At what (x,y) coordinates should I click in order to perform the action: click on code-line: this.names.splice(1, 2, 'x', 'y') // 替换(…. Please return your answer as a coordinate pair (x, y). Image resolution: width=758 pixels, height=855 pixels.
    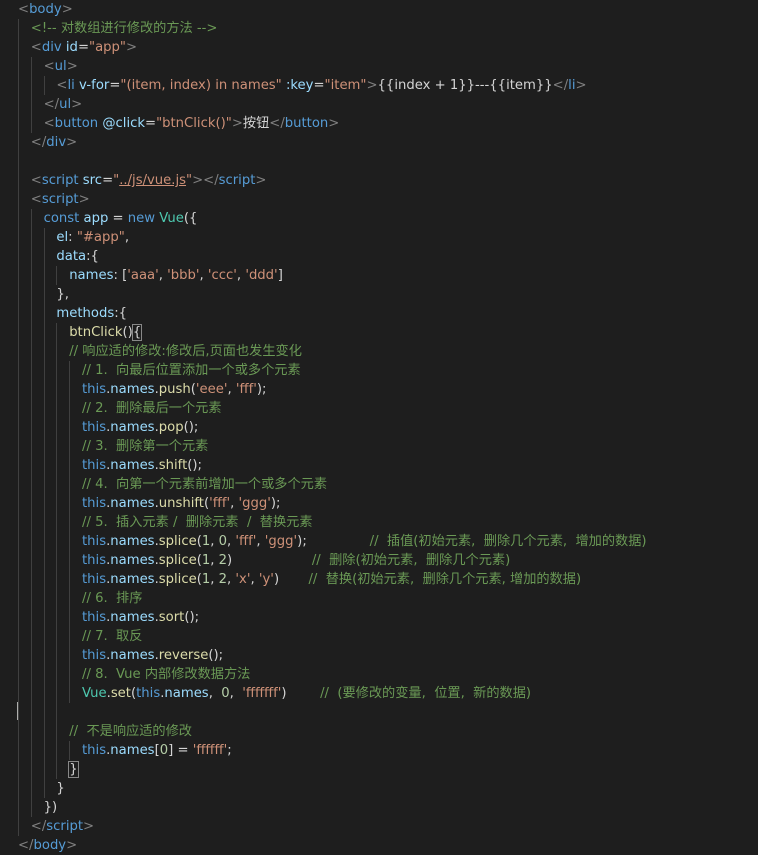
    Looking at the image, I should click on (379, 579).